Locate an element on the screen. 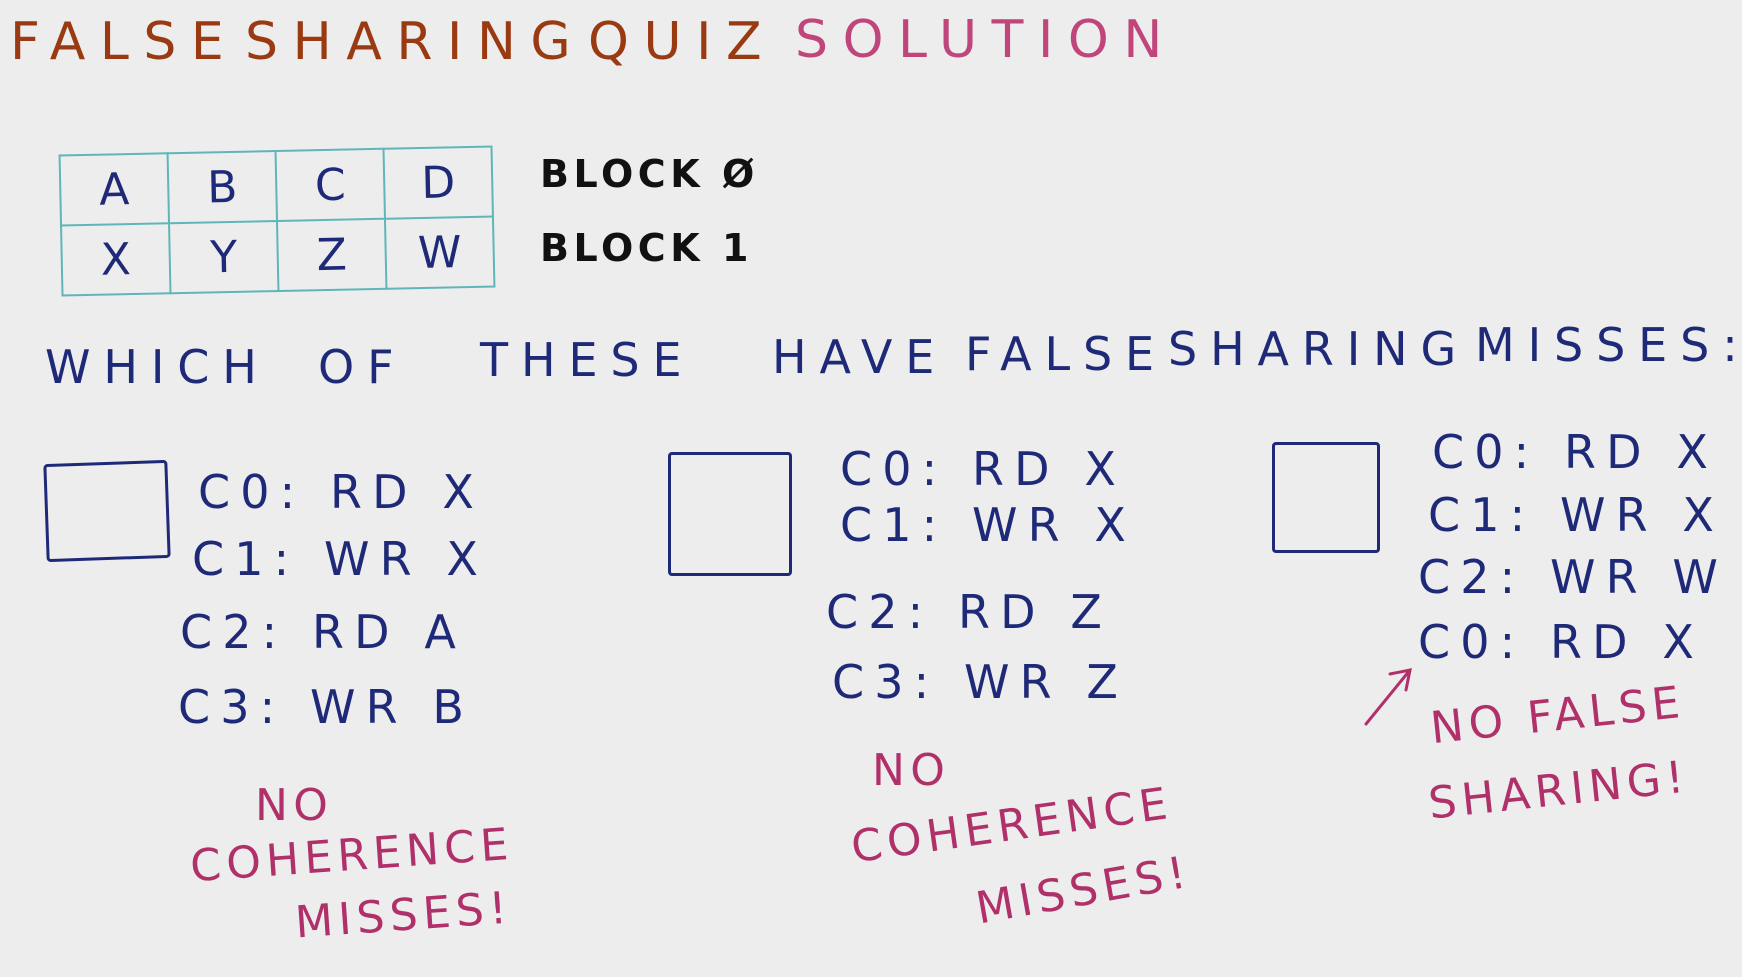 Image resolution: width=1742 pixels, height=977 pixels. block-0-label: BLOCK Ø is located at coordinates (649, 174).